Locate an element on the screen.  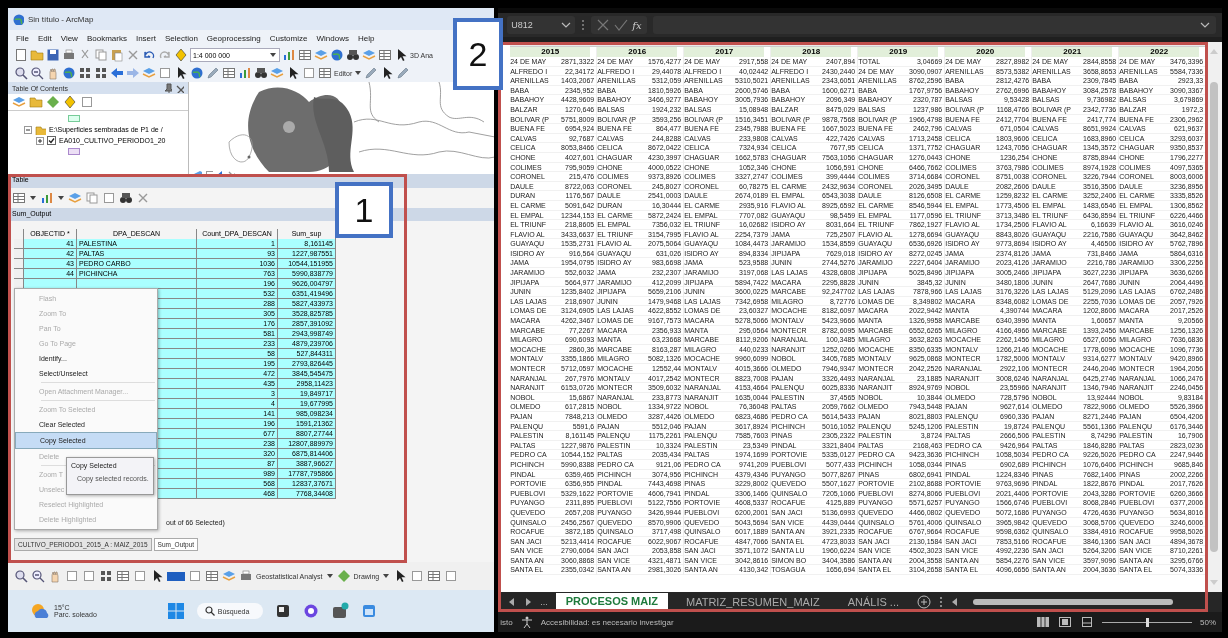
save-icon is located at coordinates (53, 55).